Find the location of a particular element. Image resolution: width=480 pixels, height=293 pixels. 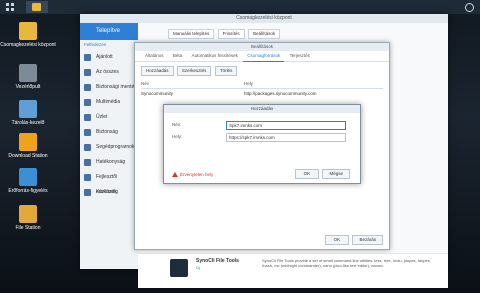

add-ok-button: OK is located at coordinates (307, 174).